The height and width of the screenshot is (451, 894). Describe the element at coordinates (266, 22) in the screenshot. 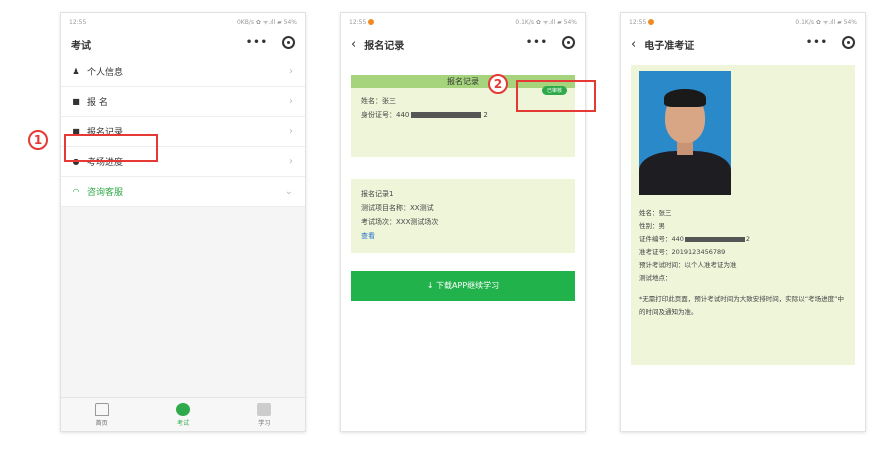

I see `status-indicators: 0KB/s ✿ ᯤ.ıll ▰ 54%` at that location.